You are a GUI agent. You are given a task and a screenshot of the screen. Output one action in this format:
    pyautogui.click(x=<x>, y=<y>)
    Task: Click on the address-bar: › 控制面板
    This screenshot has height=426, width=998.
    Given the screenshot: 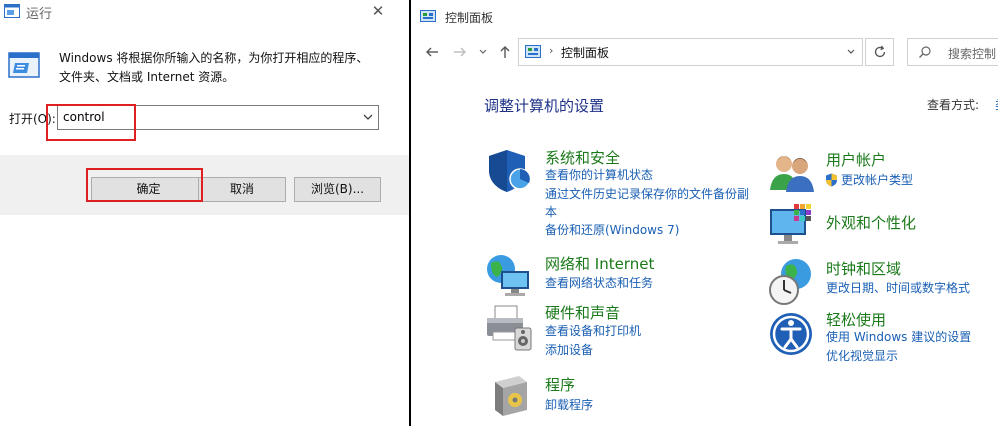 What is the action you would take?
    pyautogui.click(x=690, y=52)
    